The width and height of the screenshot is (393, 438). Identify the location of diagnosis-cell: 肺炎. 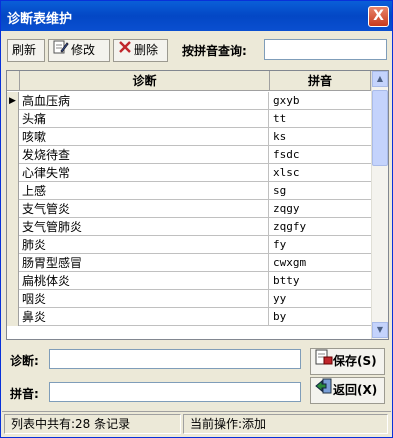
(144, 245).